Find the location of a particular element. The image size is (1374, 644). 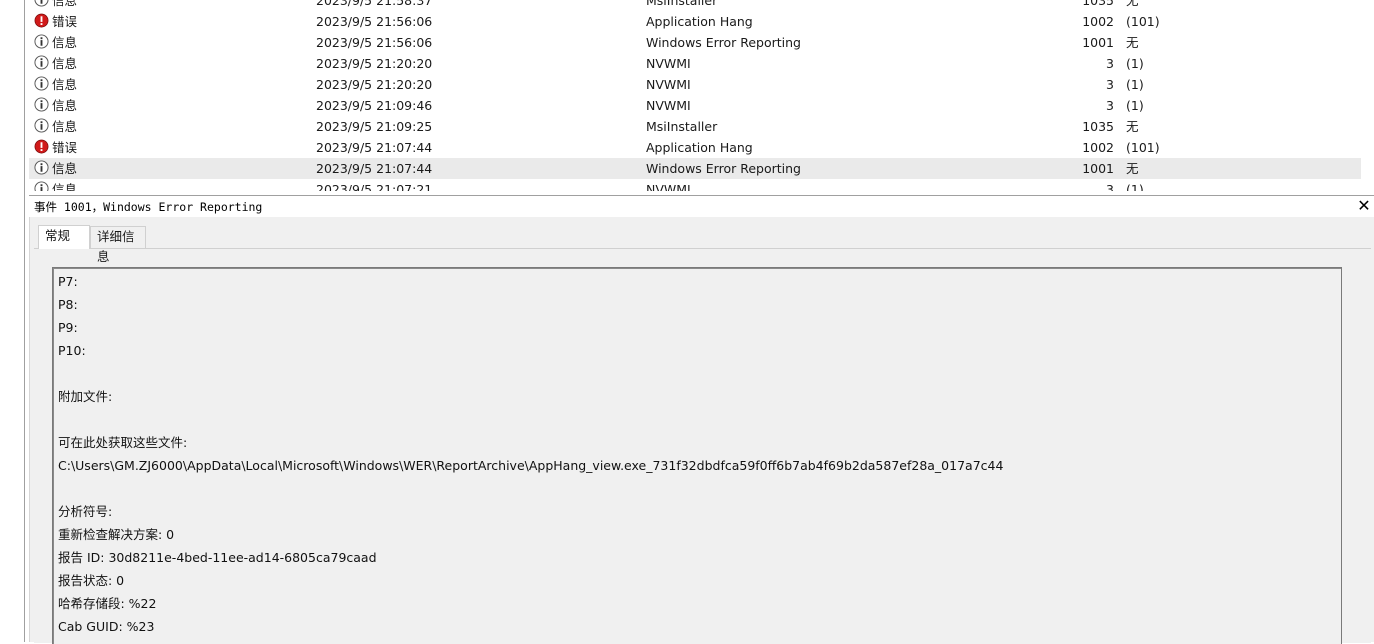

description-line: 报告状态: 0 is located at coordinates (91, 580).